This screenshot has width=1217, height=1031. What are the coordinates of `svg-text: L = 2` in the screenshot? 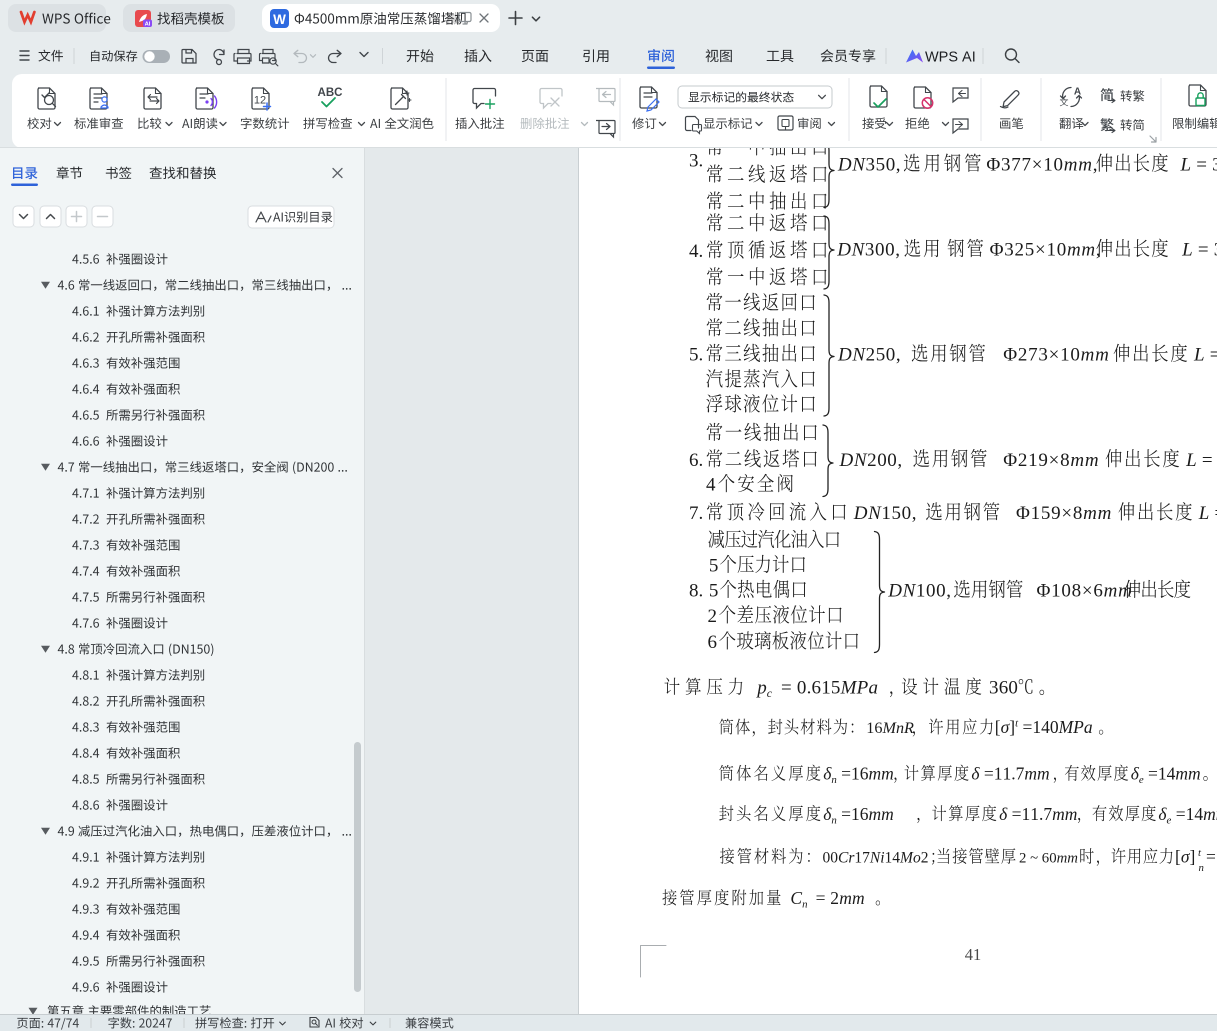 It's located at (1207, 513).